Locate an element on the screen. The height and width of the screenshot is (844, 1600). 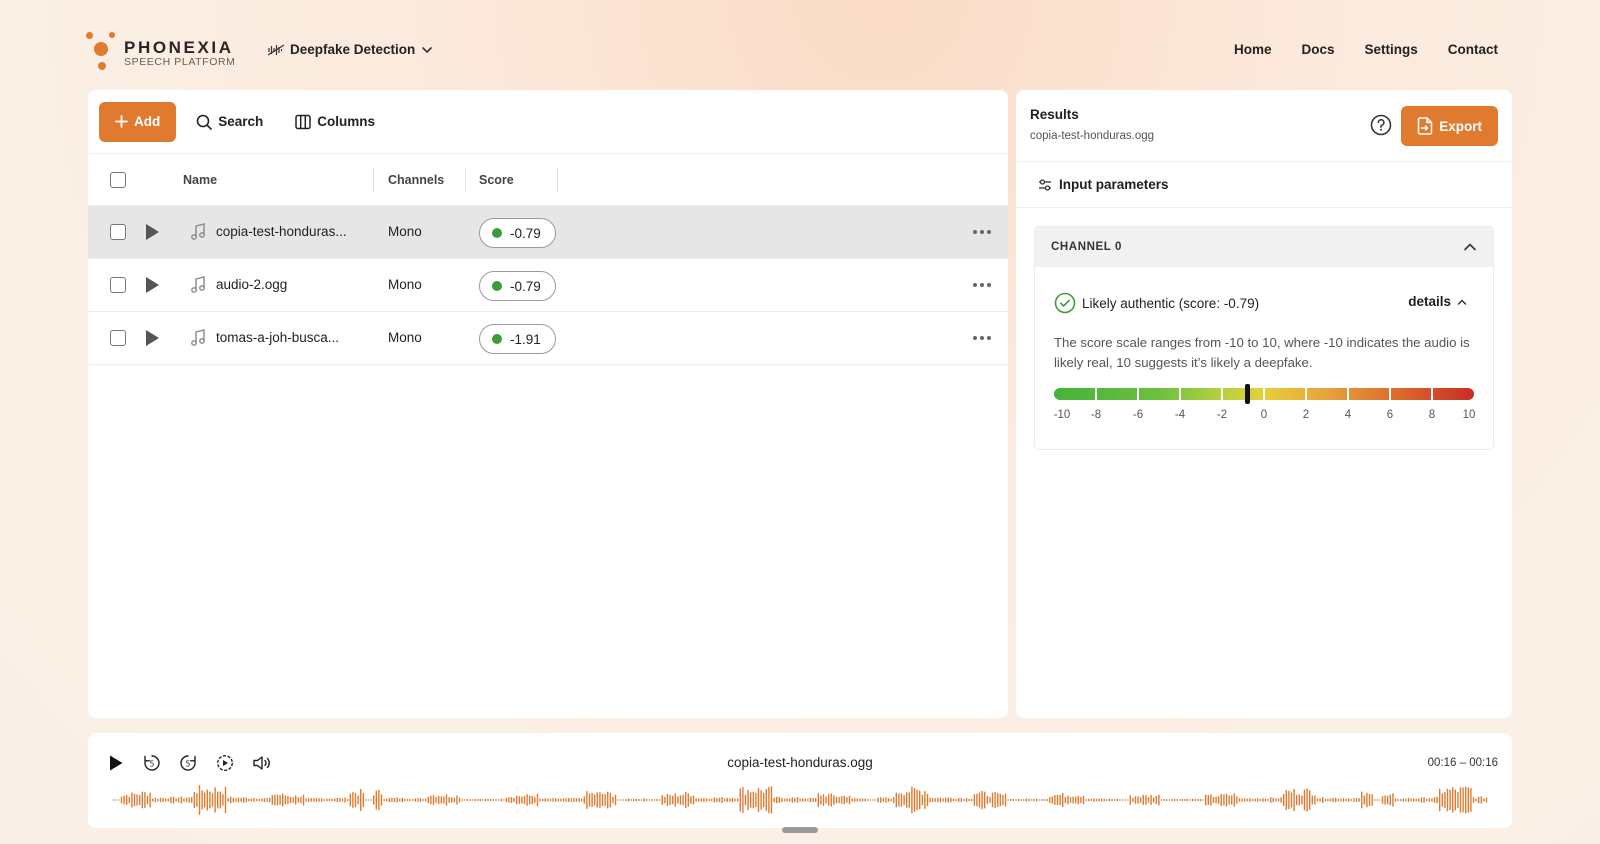
columns-button-label: Columns is located at coordinates (346, 121).